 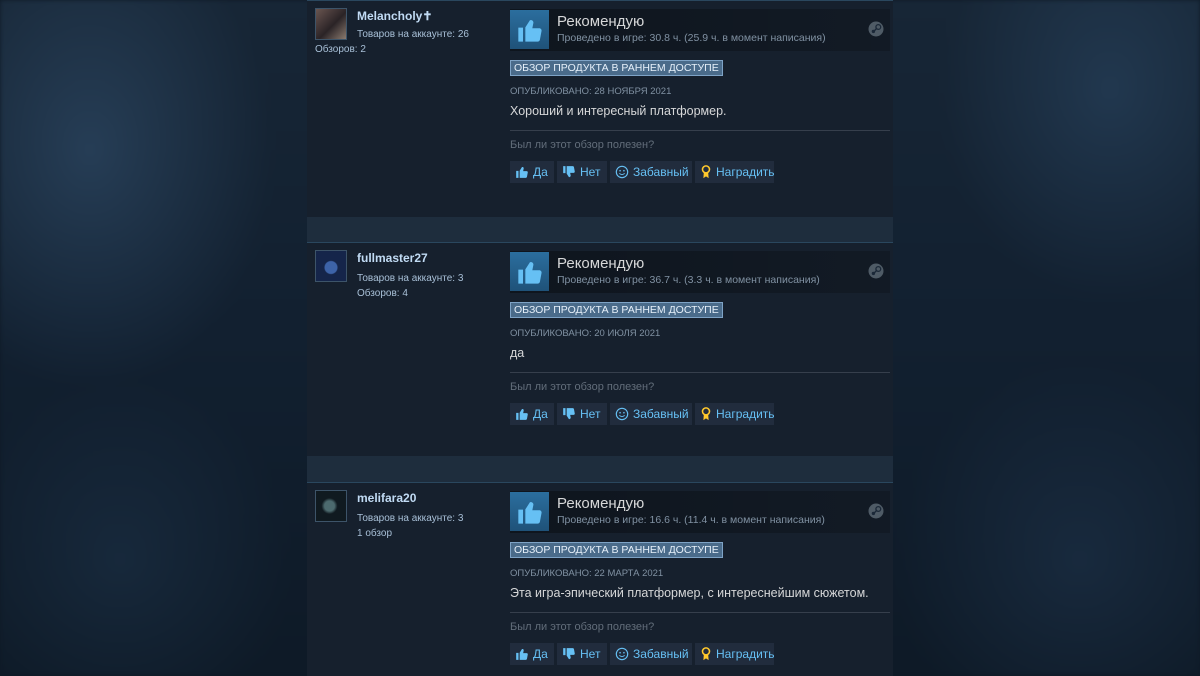 I want to click on review-text: Хороший и интересный платформер., so click(x=618, y=111).